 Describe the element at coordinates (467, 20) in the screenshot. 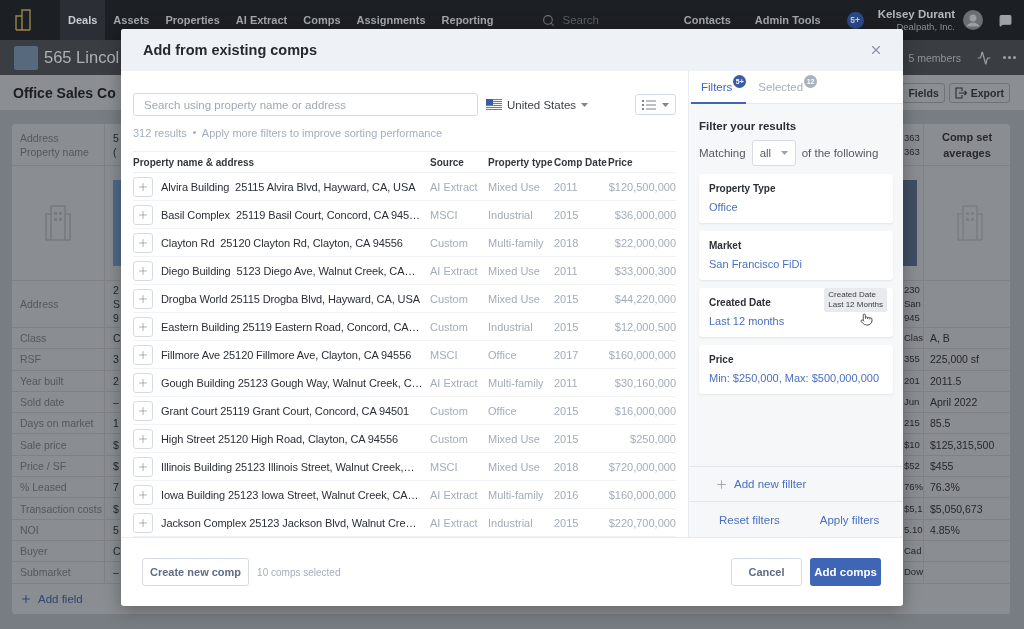

I see `nav-tab: Reporting` at that location.